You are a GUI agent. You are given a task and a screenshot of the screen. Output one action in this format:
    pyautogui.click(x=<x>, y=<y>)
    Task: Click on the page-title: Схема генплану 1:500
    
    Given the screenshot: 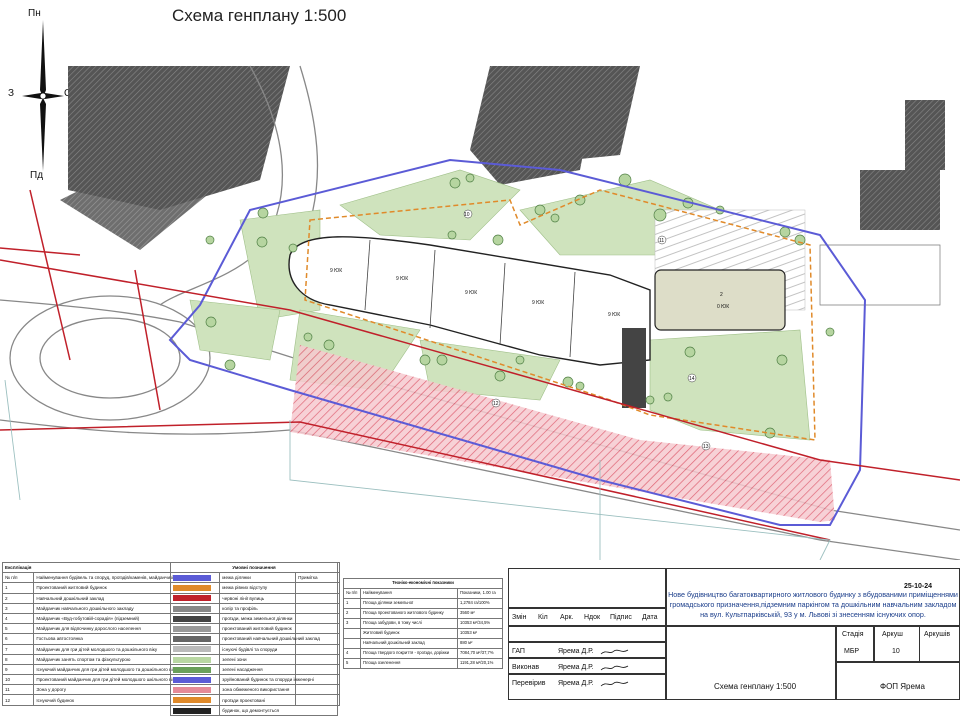 What is the action you would take?
    pyautogui.click(x=259, y=15)
    